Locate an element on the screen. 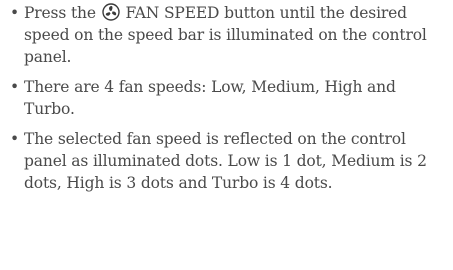  bullet-1-prefix: Press the is located at coordinates (60, 13).